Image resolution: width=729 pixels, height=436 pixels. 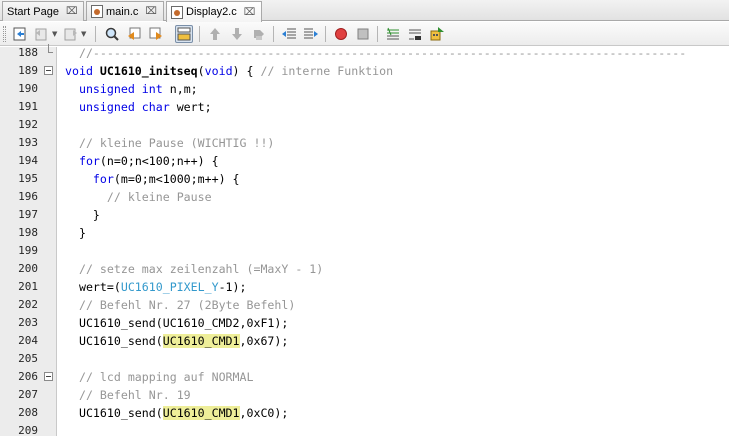 I want to click on last-edit-icon, so click(x=20, y=34).